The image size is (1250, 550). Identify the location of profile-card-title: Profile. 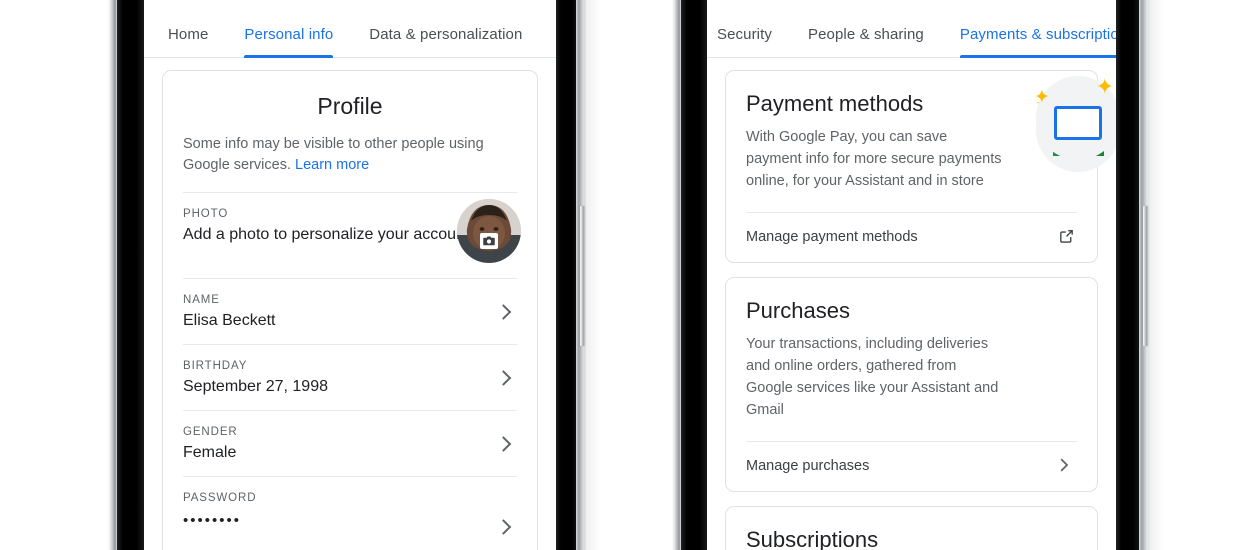
(350, 106).